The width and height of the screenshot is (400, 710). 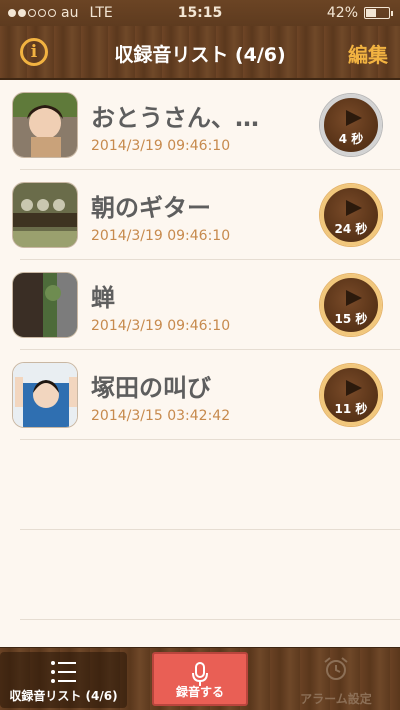 I want to click on play-button: 15 秒, so click(x=351, y=305).